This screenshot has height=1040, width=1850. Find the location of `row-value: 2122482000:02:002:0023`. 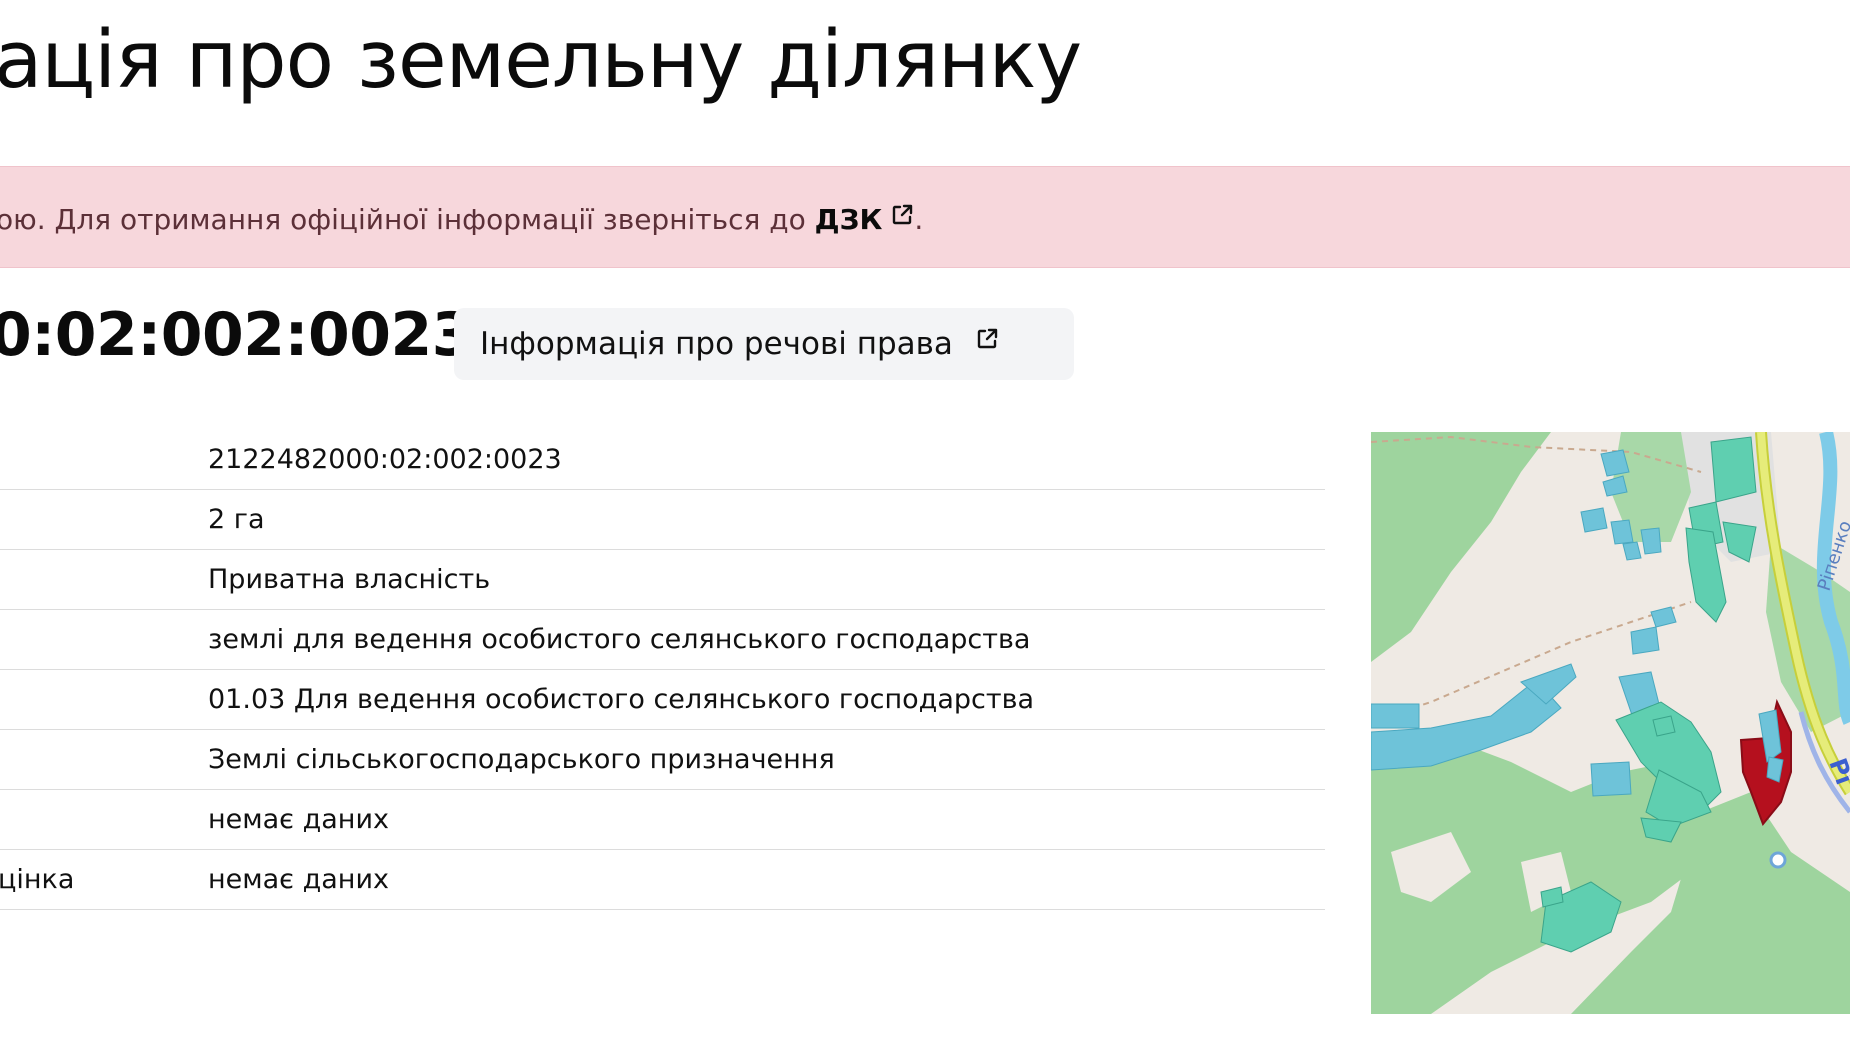

row-value: 2122482000:02:002:0023 is located at coordinates (385, 459).